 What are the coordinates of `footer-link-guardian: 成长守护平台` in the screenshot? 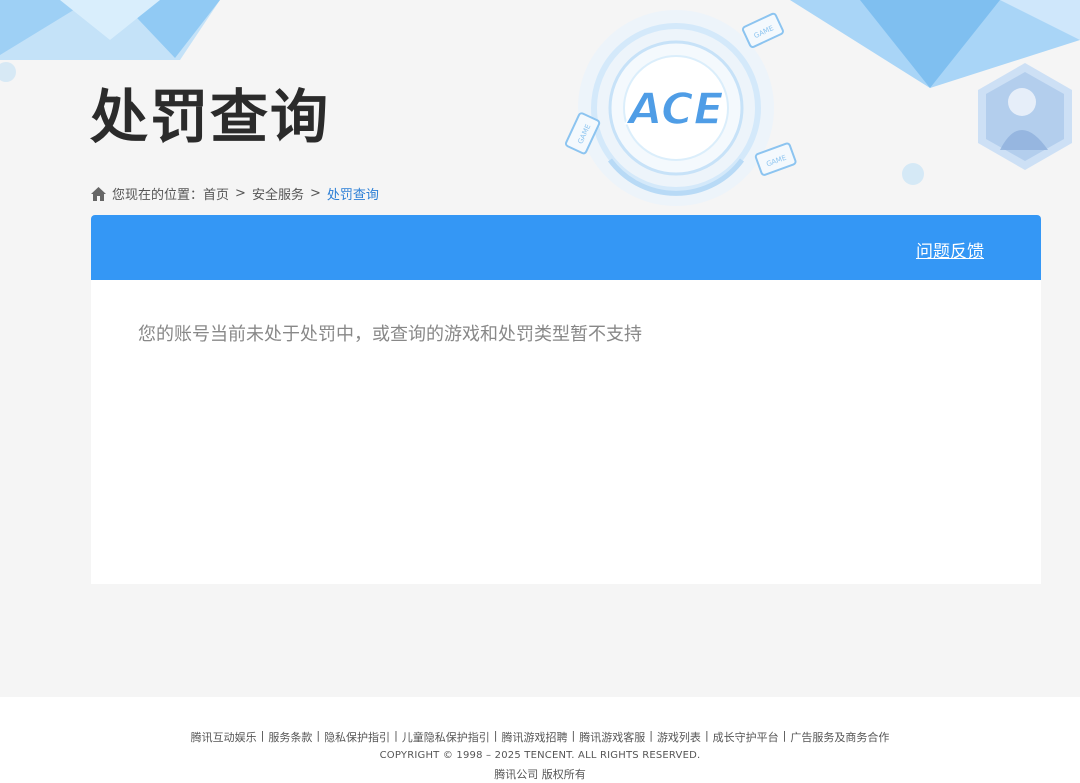 It's located at (746, 737).